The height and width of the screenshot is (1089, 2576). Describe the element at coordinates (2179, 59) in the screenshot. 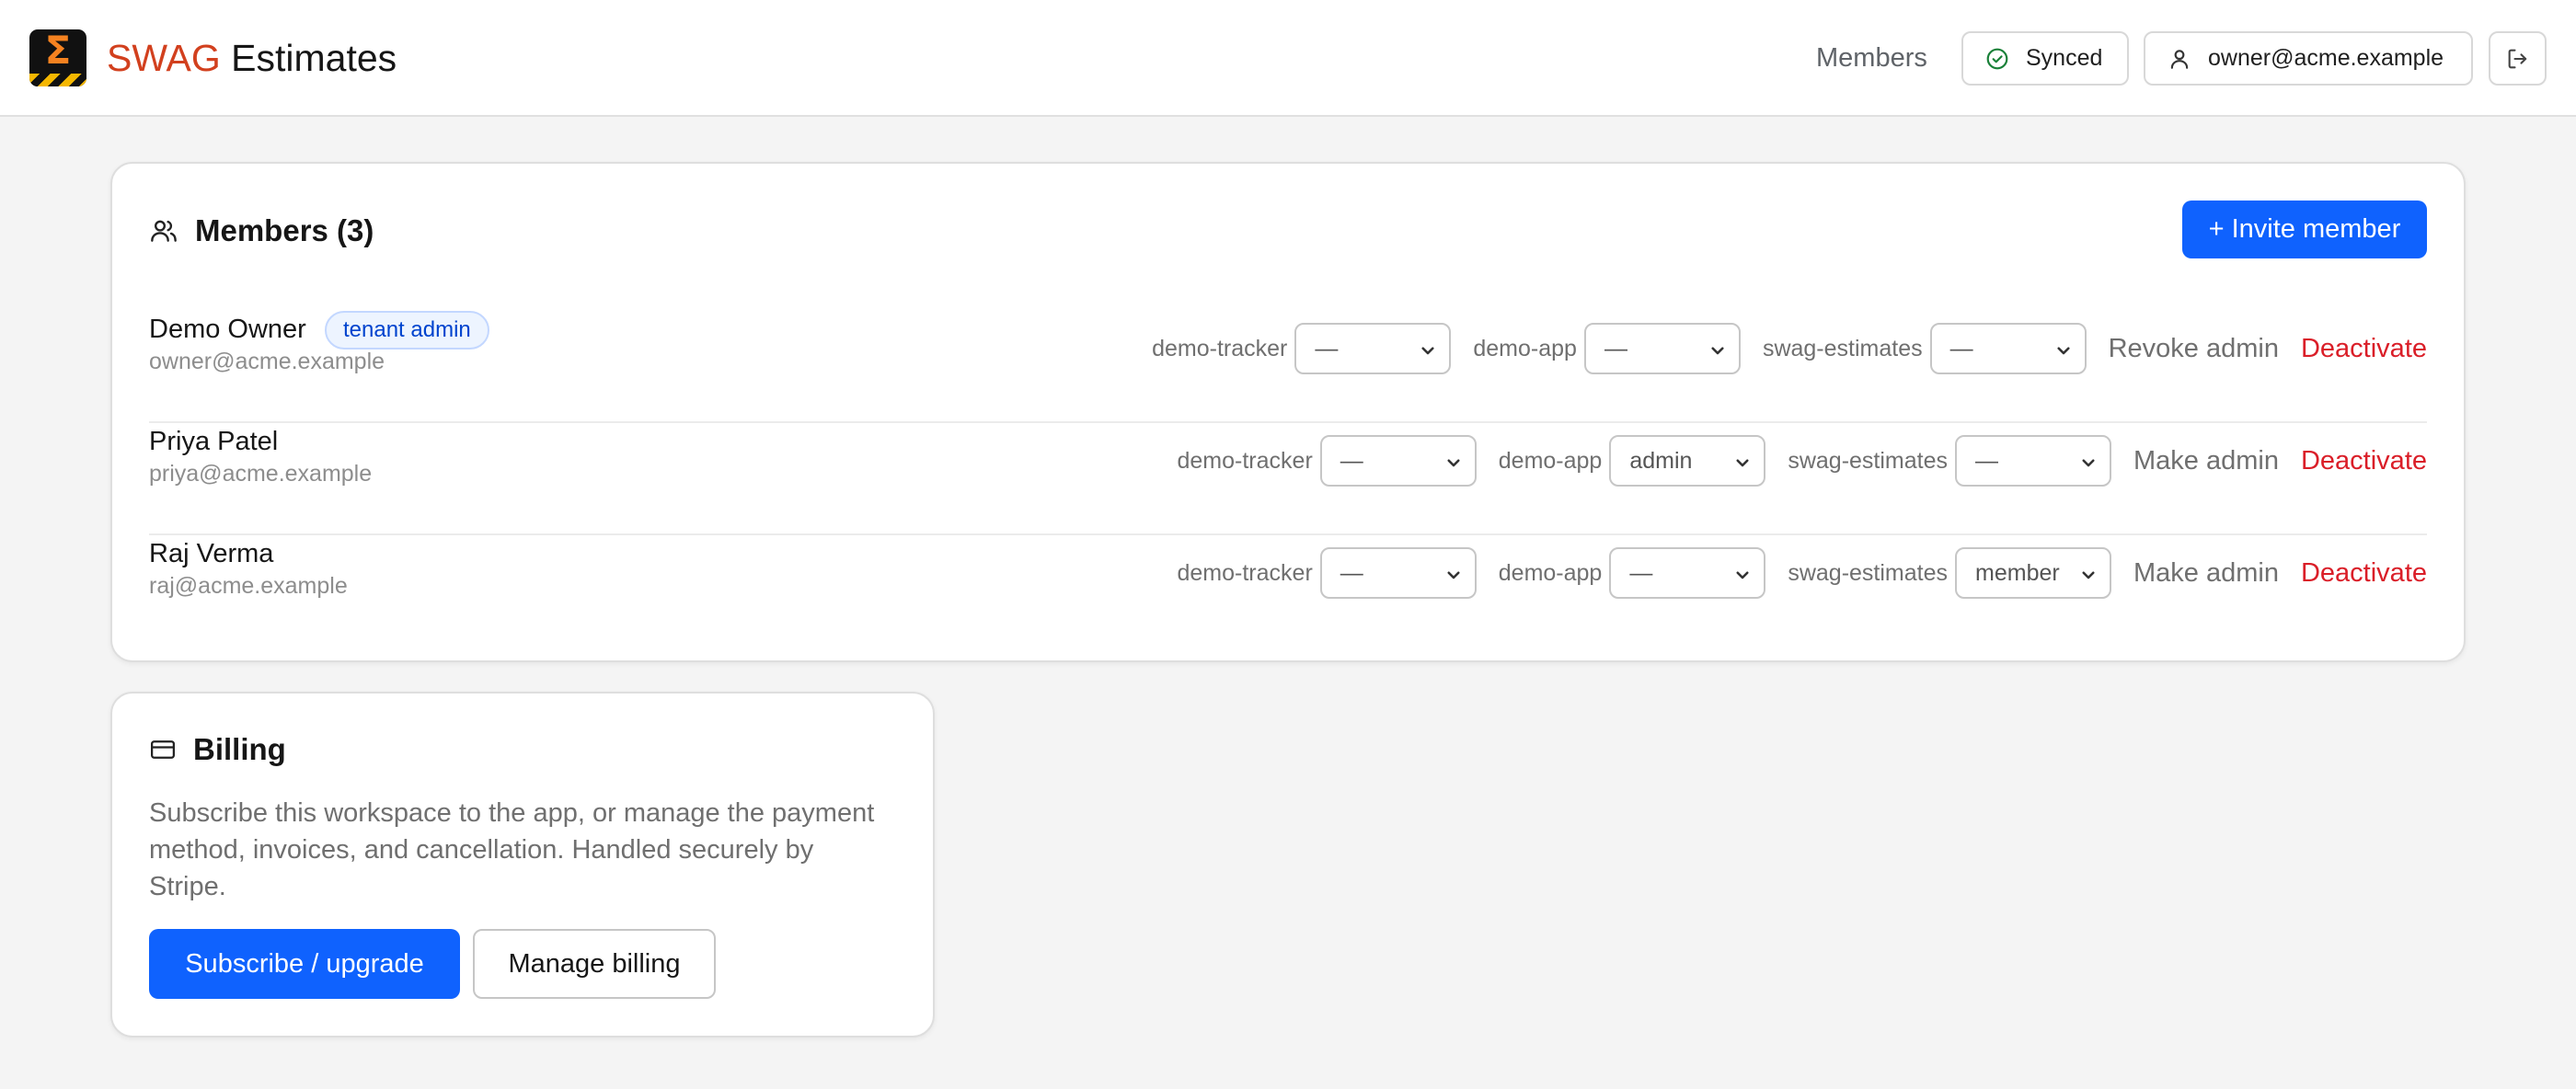

I see `user-icon` at that location.